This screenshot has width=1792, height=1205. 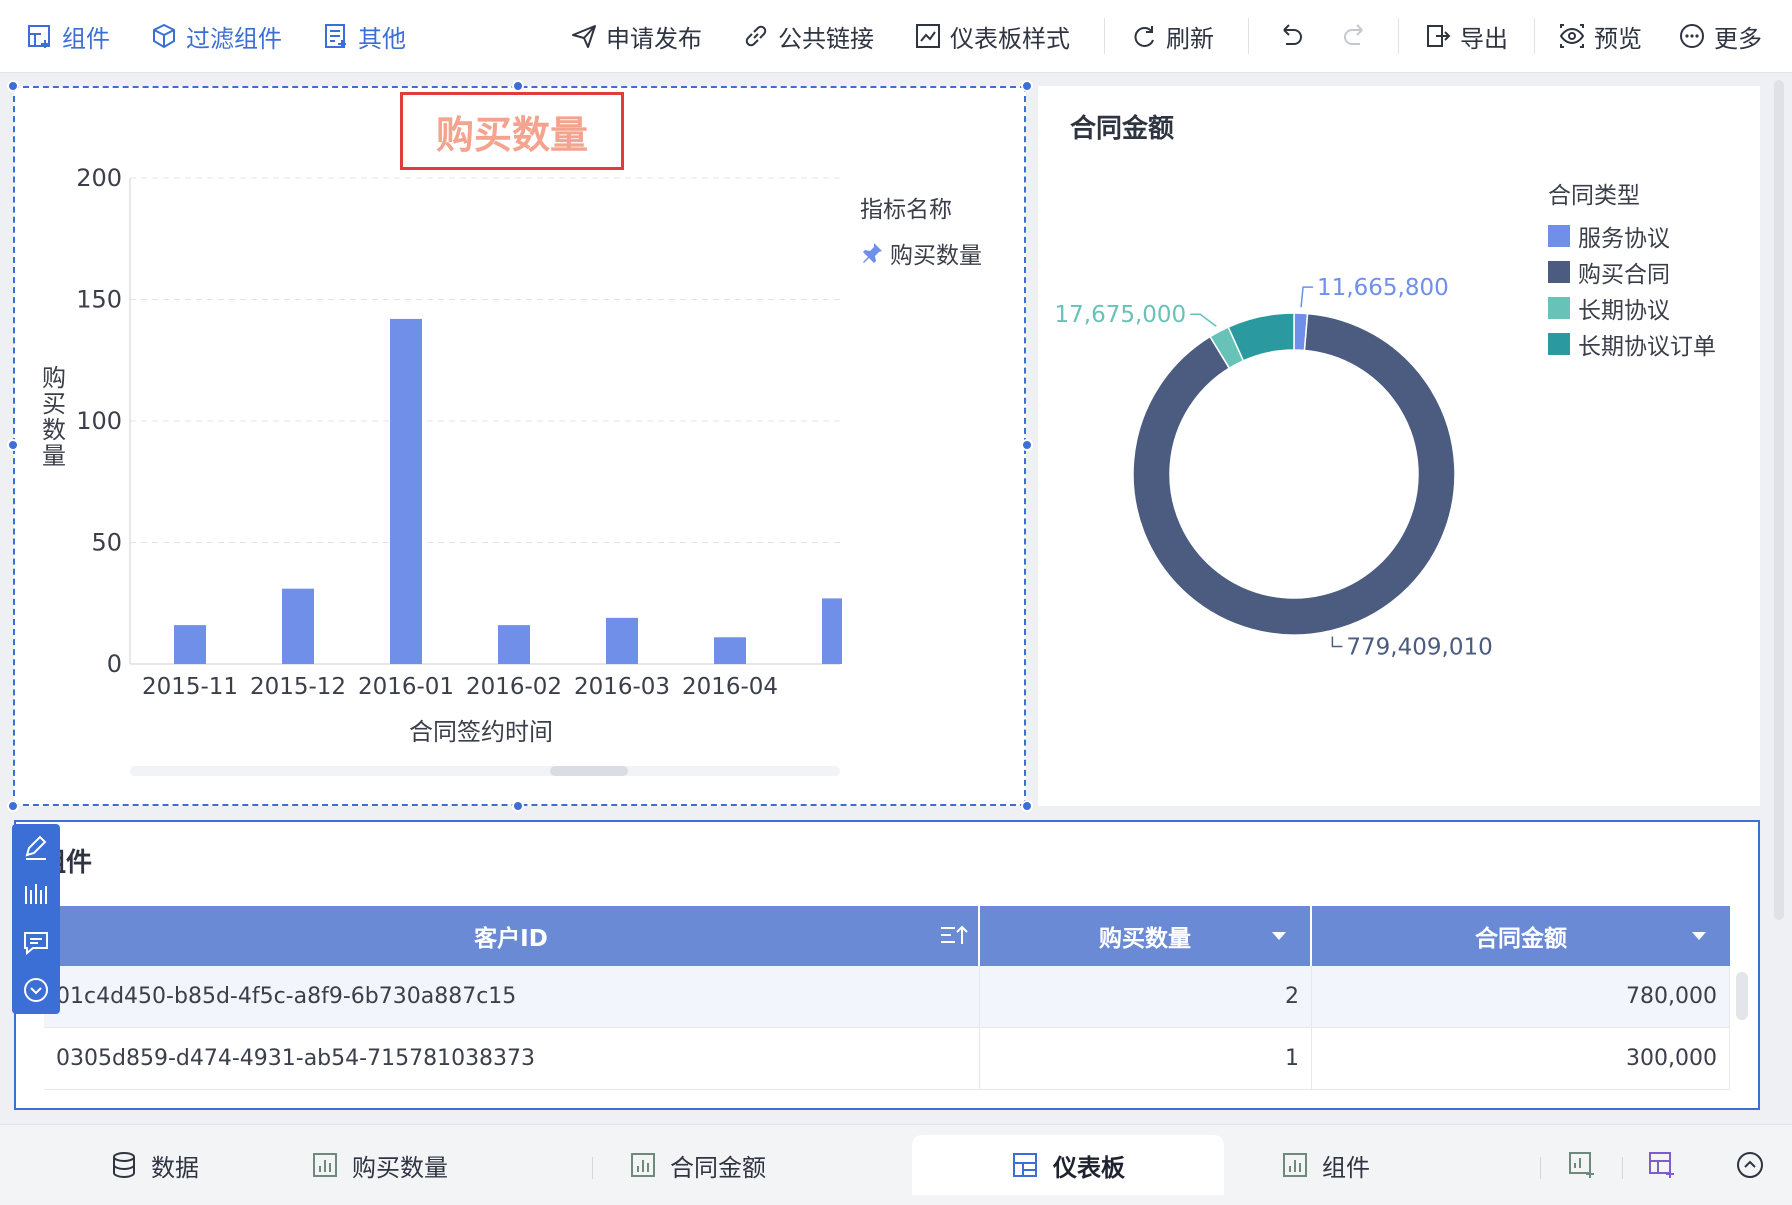 I want to click on table-cell: 780,000, so click(x=1521, y=997).